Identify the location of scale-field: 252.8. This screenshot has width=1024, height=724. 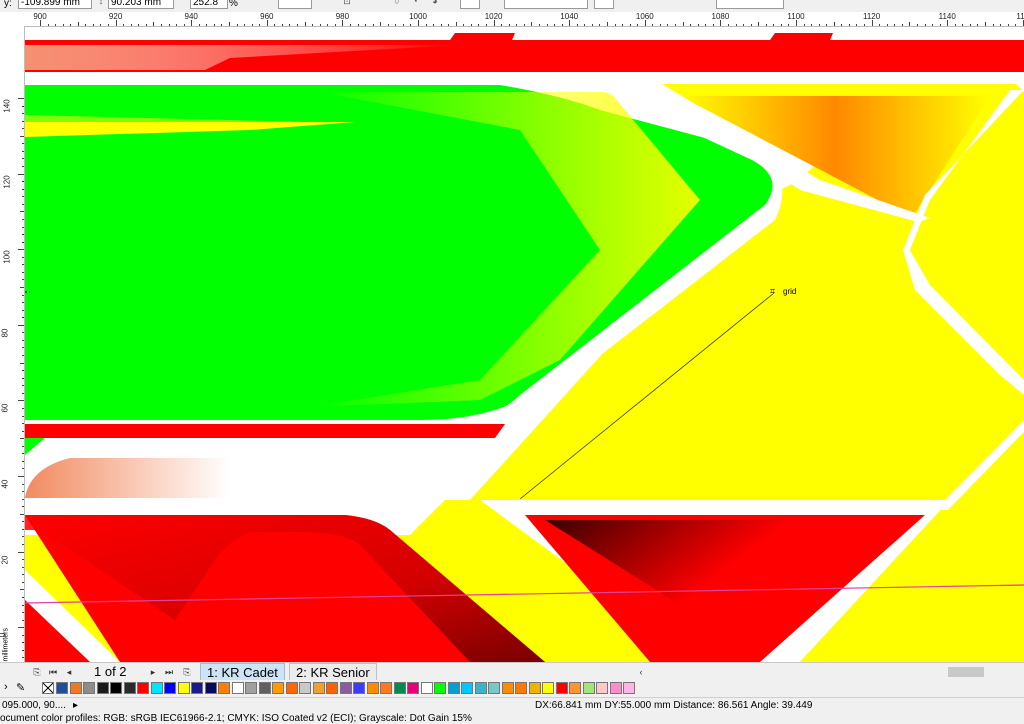
(209, 4).